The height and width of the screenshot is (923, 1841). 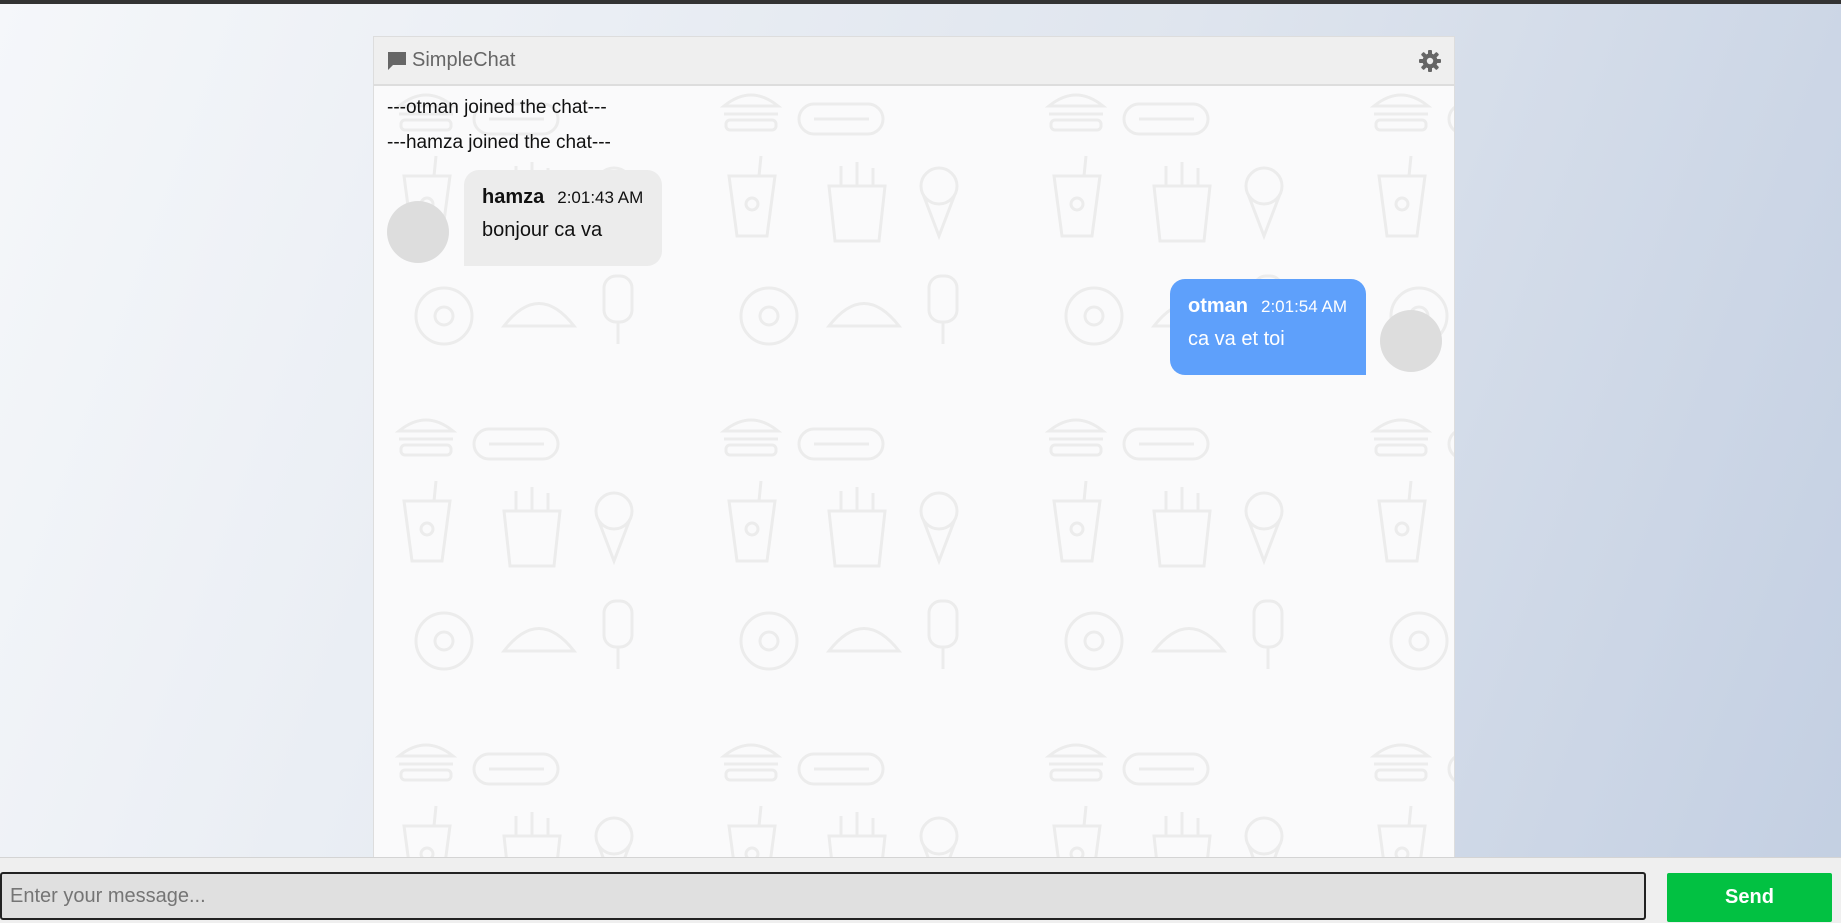 I want to click on message-bubble: otman 2:01:54 AM ca va et toi, so click(x=1268, y=327).